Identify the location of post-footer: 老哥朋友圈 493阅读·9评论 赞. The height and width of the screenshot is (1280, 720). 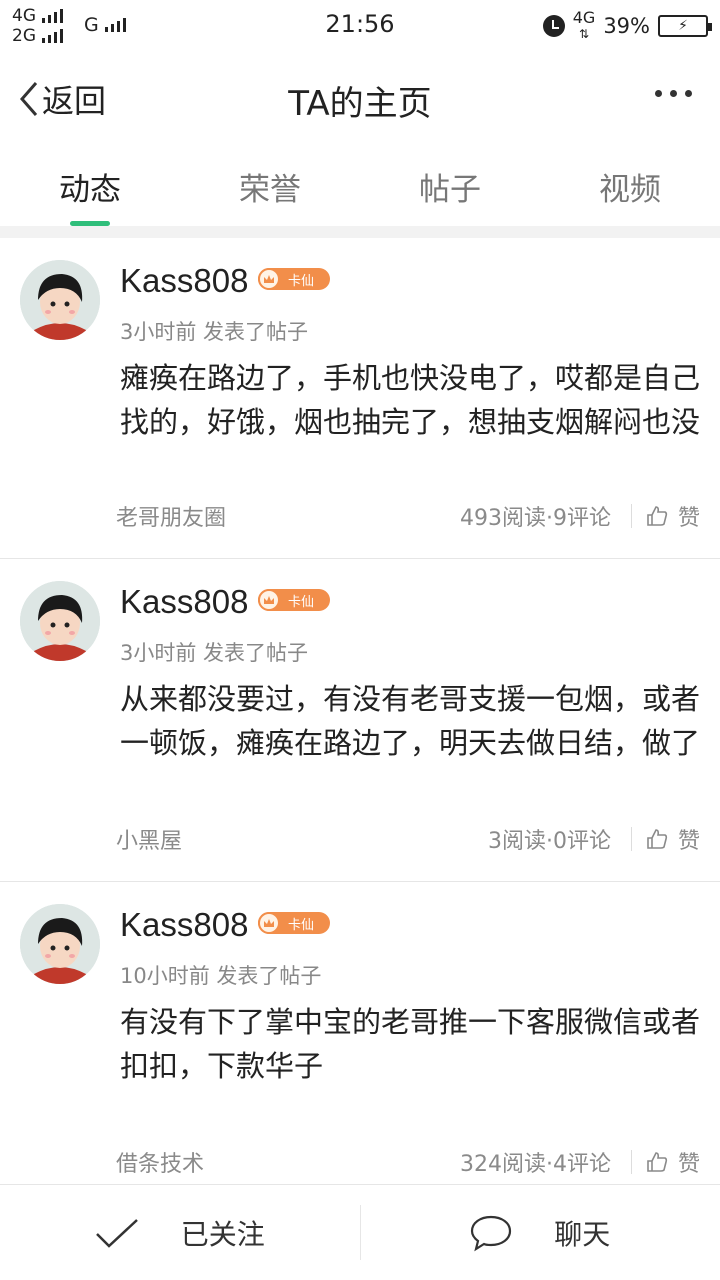
(408, 516).